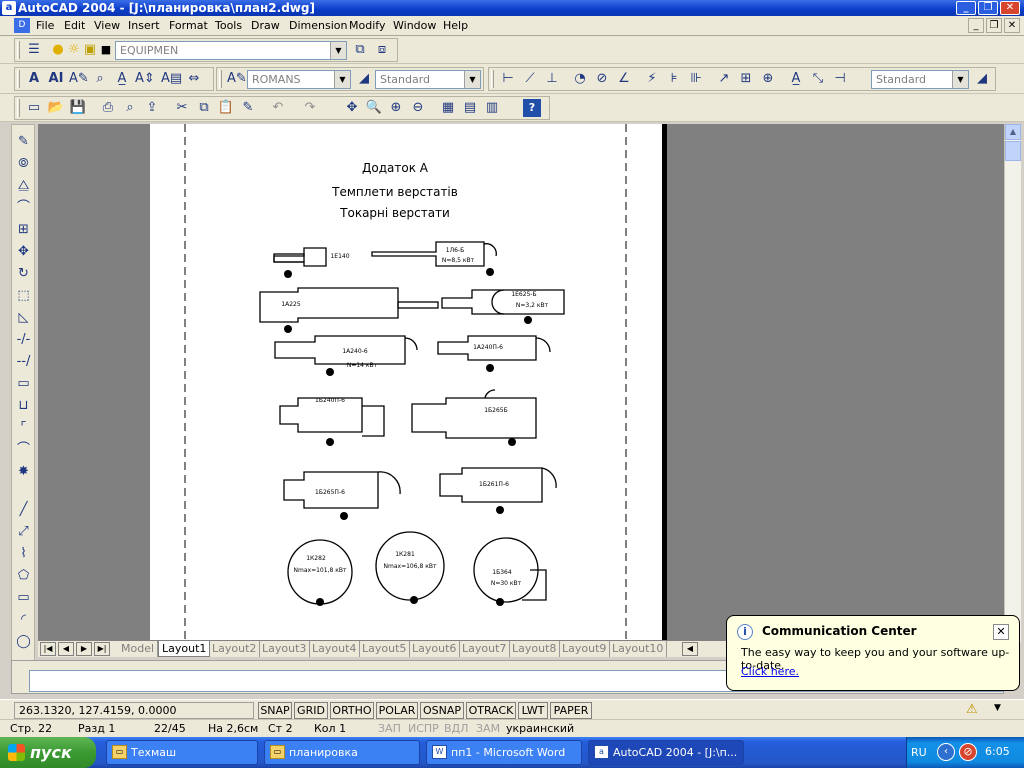  I want to click on radius-dimension-icon: ◔, so click(580, 79).